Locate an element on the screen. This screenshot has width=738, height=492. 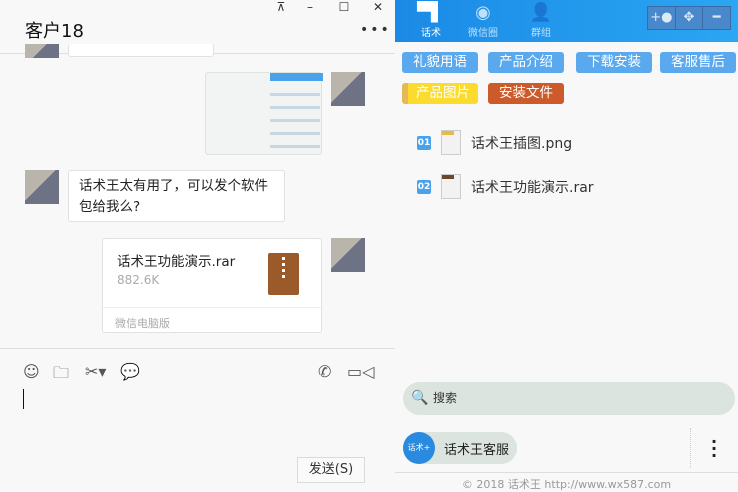
contact-name: 话术王客服 is located at coordinates (477, 450).